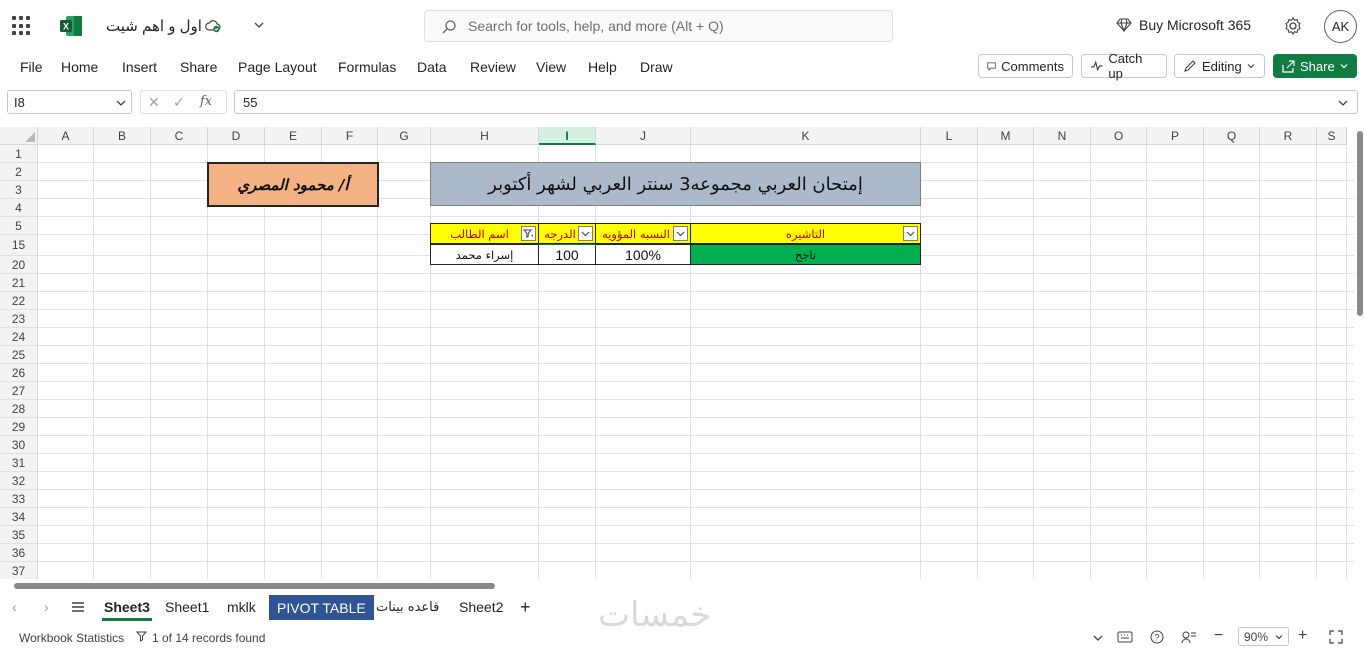 The width and height of the screenshot is (1365, 649). What do you see at coordinates (1336, 637) in the screenshot?
I see `fullscreen-icon` at bounding box center [1336, 637].